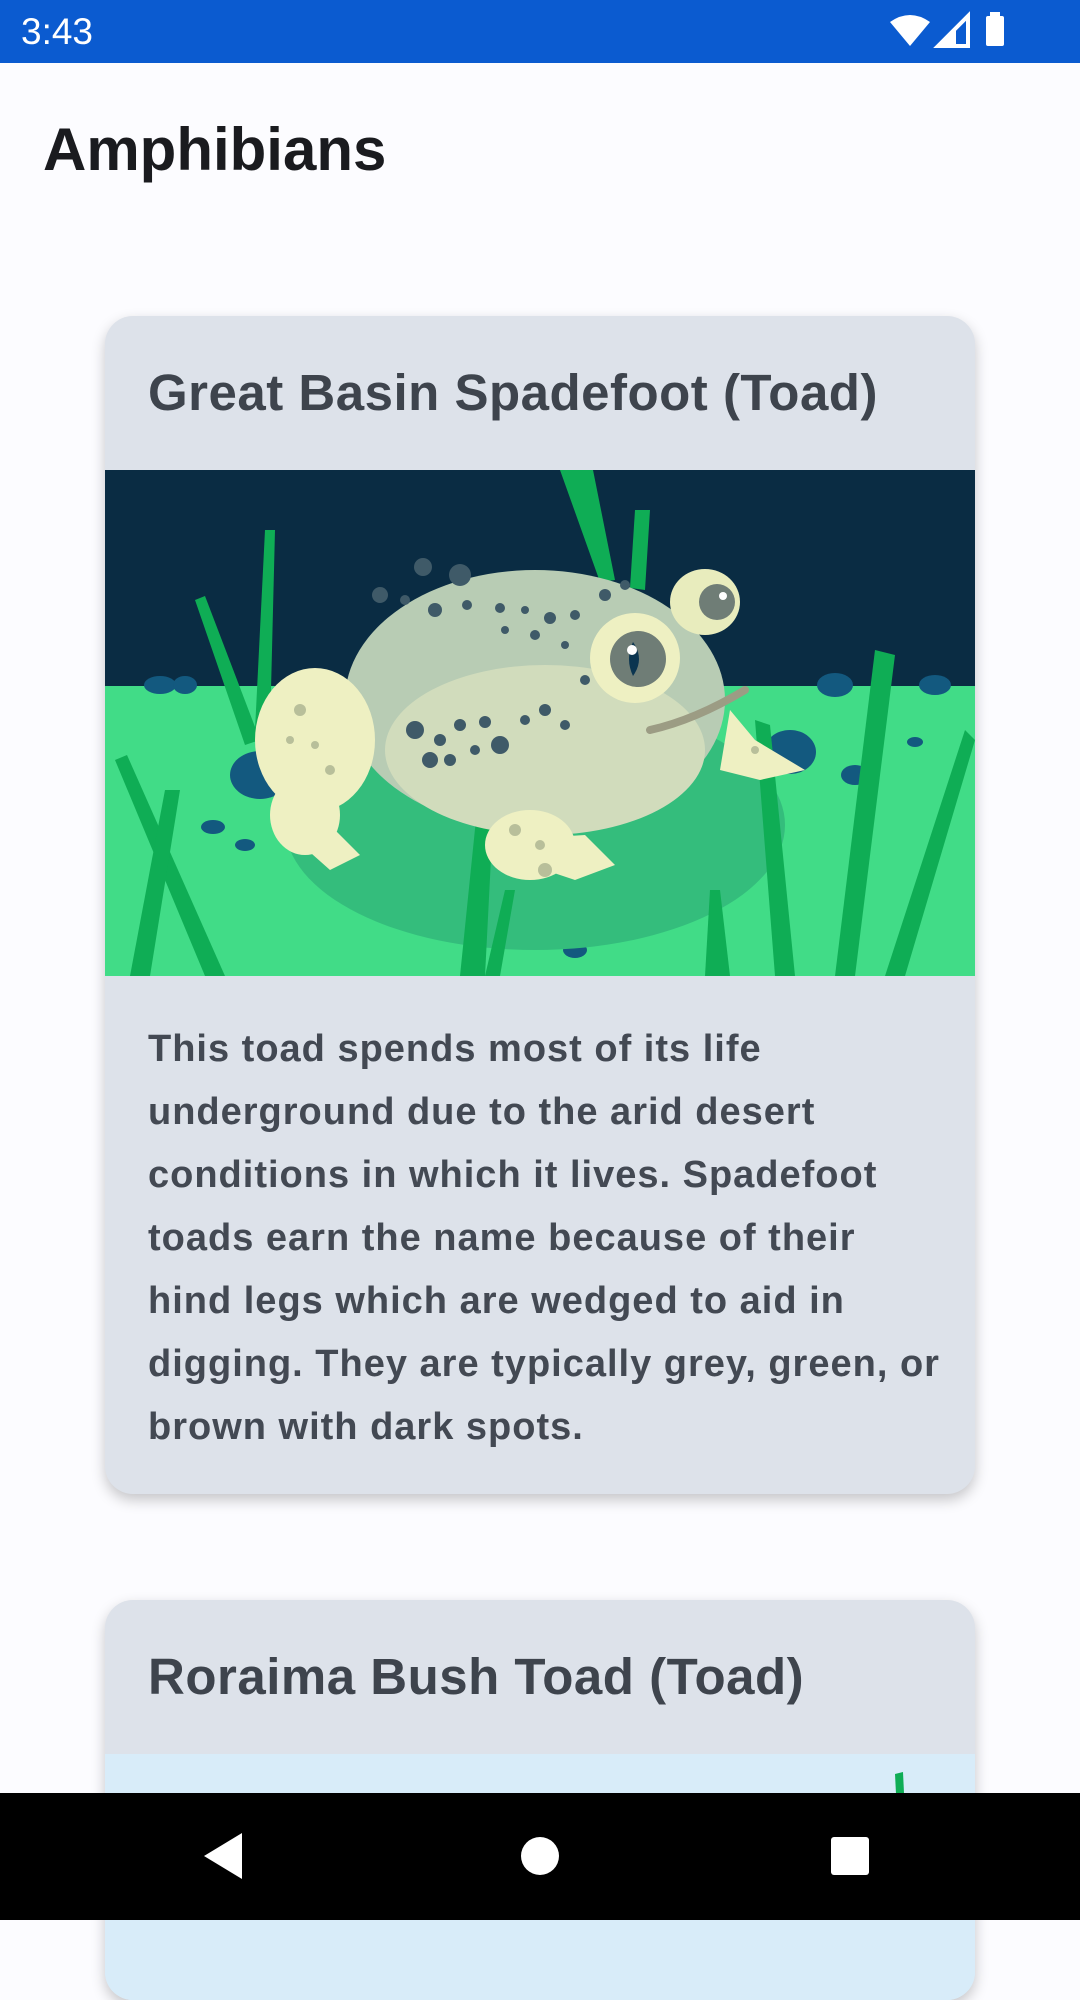  What do you see at coordinates (995, 29) in the screenshot?
I see `battery-icon` at bounding box center [995, 29].